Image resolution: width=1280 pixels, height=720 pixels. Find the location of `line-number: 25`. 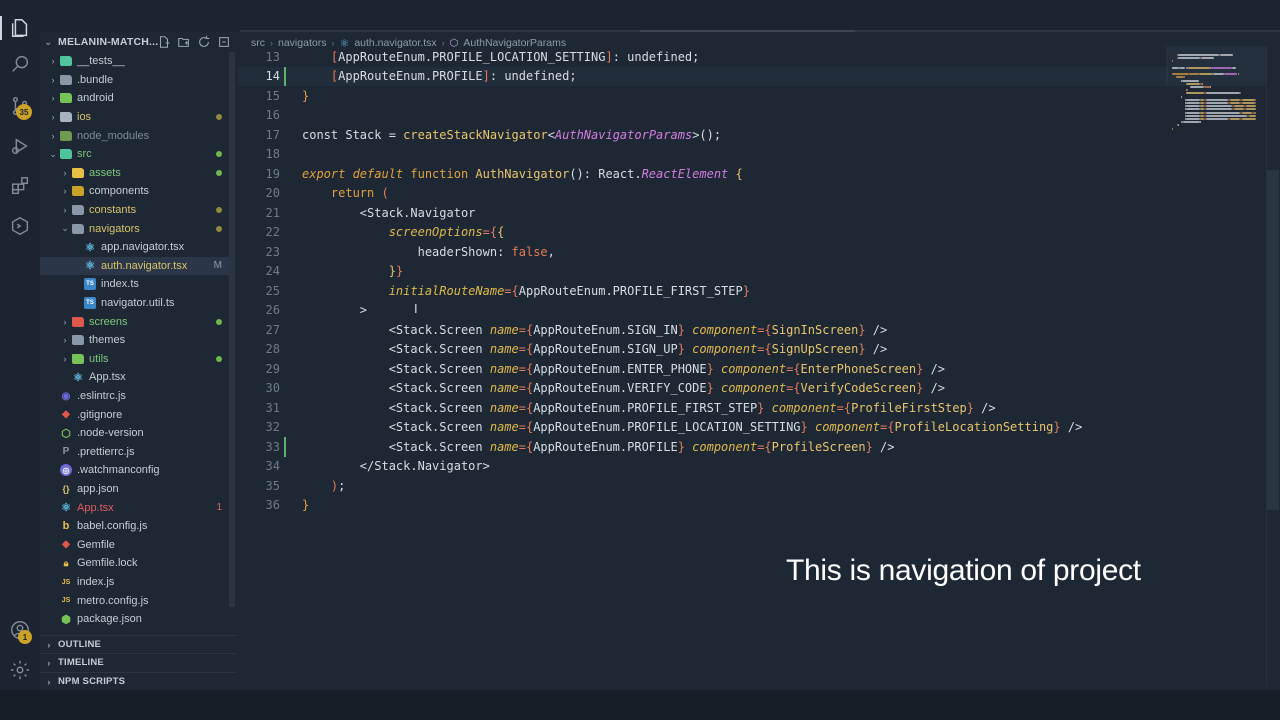

line-number: 25 is located at coordinates (272, 290).